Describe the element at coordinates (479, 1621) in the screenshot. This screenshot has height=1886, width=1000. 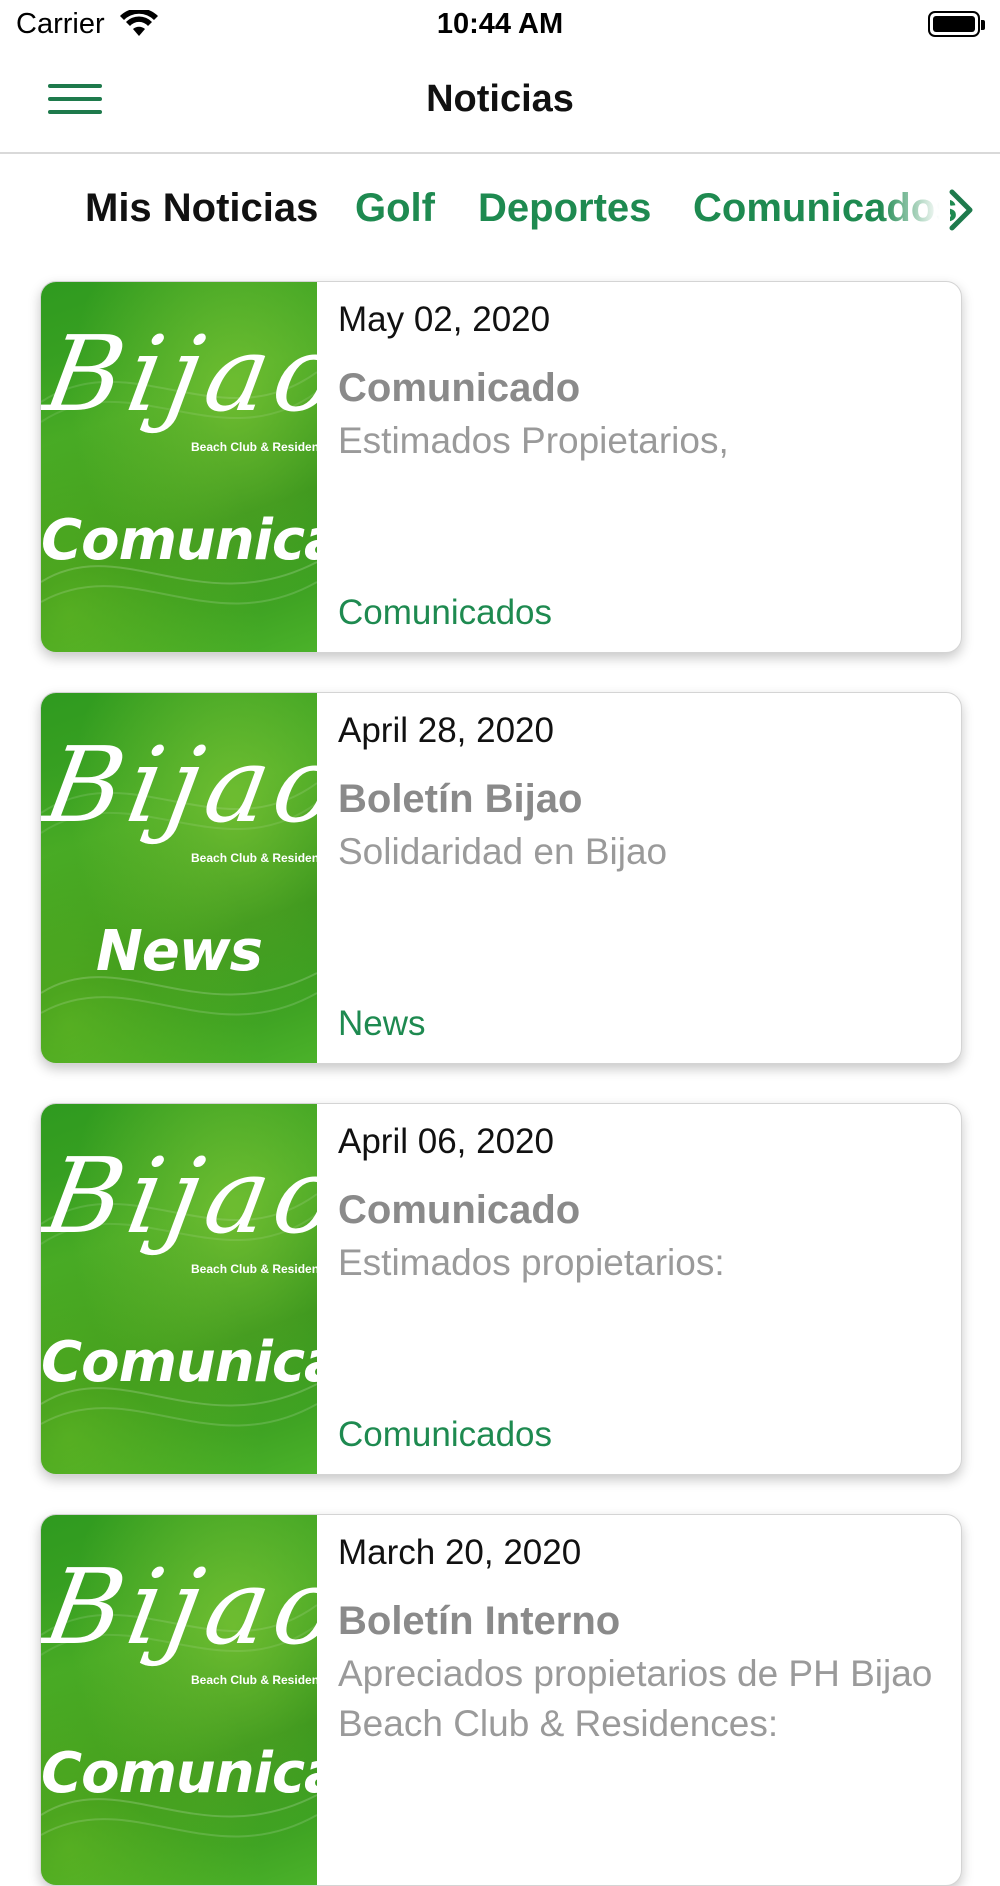
I see `news-title: Boletín Interno` at that location.